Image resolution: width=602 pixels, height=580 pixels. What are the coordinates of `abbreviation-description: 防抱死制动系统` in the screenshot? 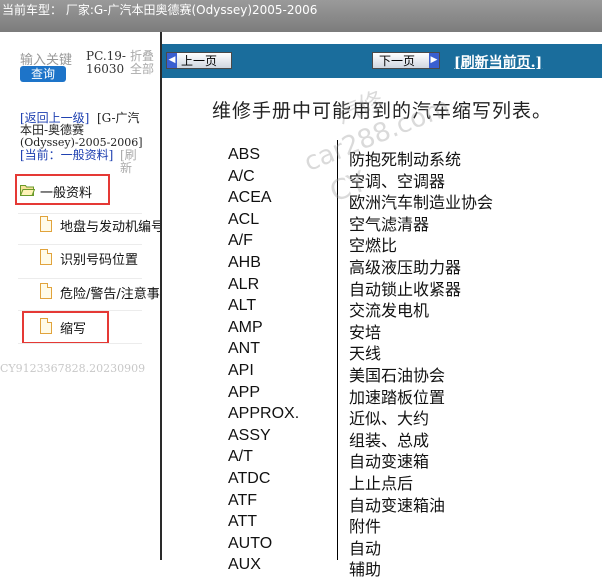 It's located at (405, 159).